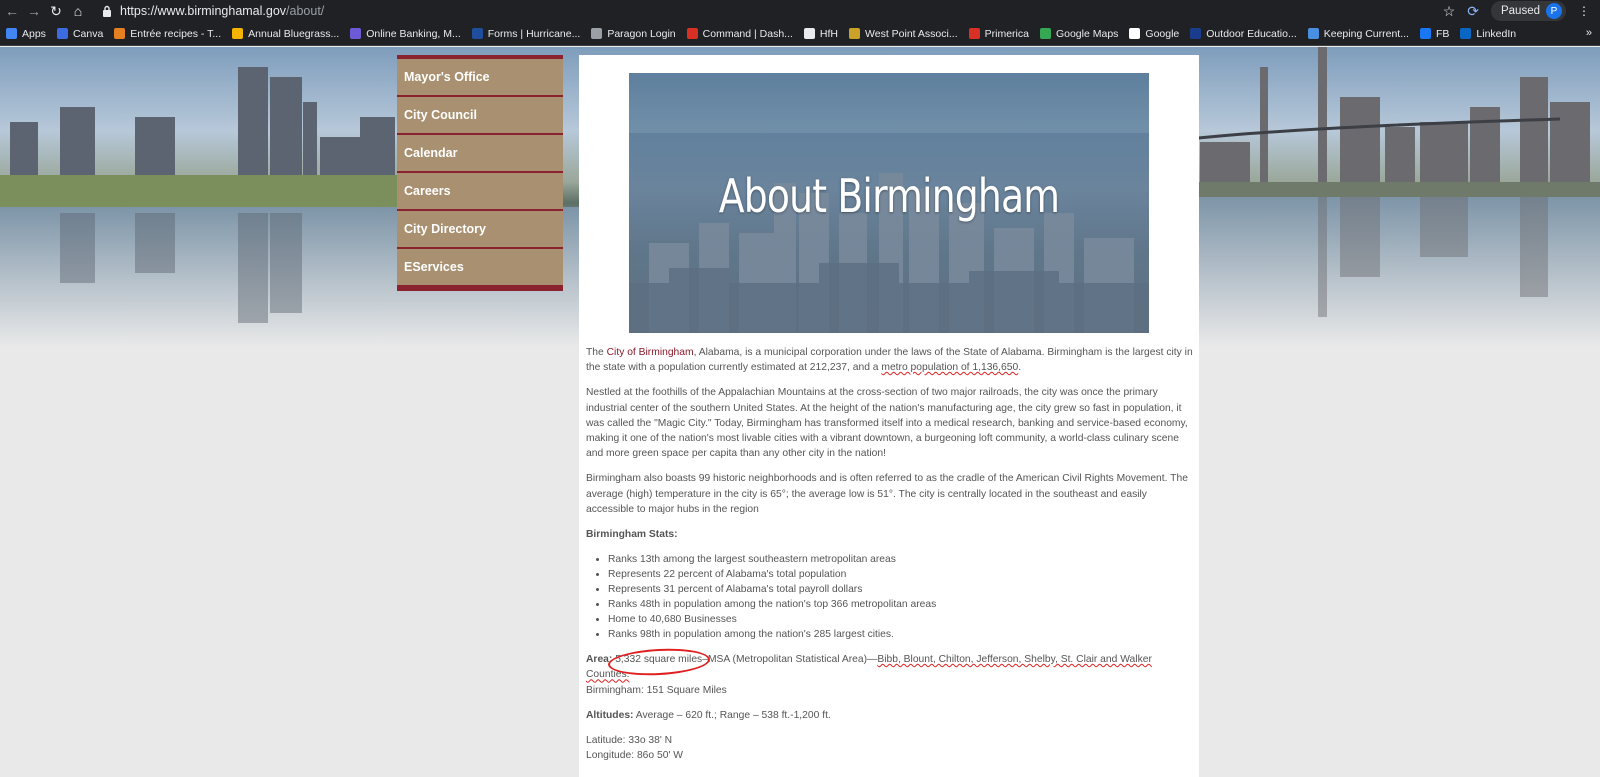 This screenshot has height=777, width=1600. I want to click on intro-text-end: ., so click(1020, 368).